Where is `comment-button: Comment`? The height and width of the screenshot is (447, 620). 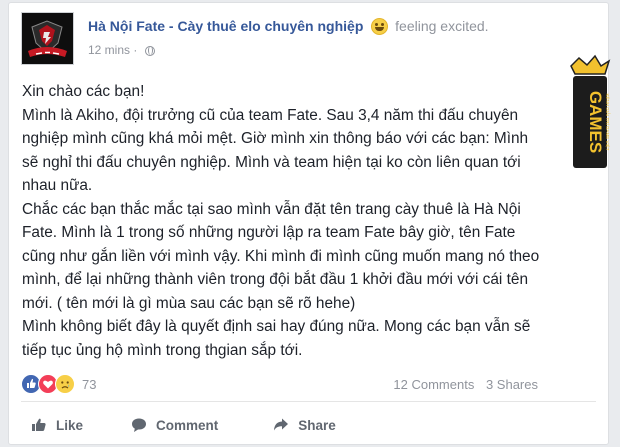
comment-button: Comment is located at coordinates (174, 425).